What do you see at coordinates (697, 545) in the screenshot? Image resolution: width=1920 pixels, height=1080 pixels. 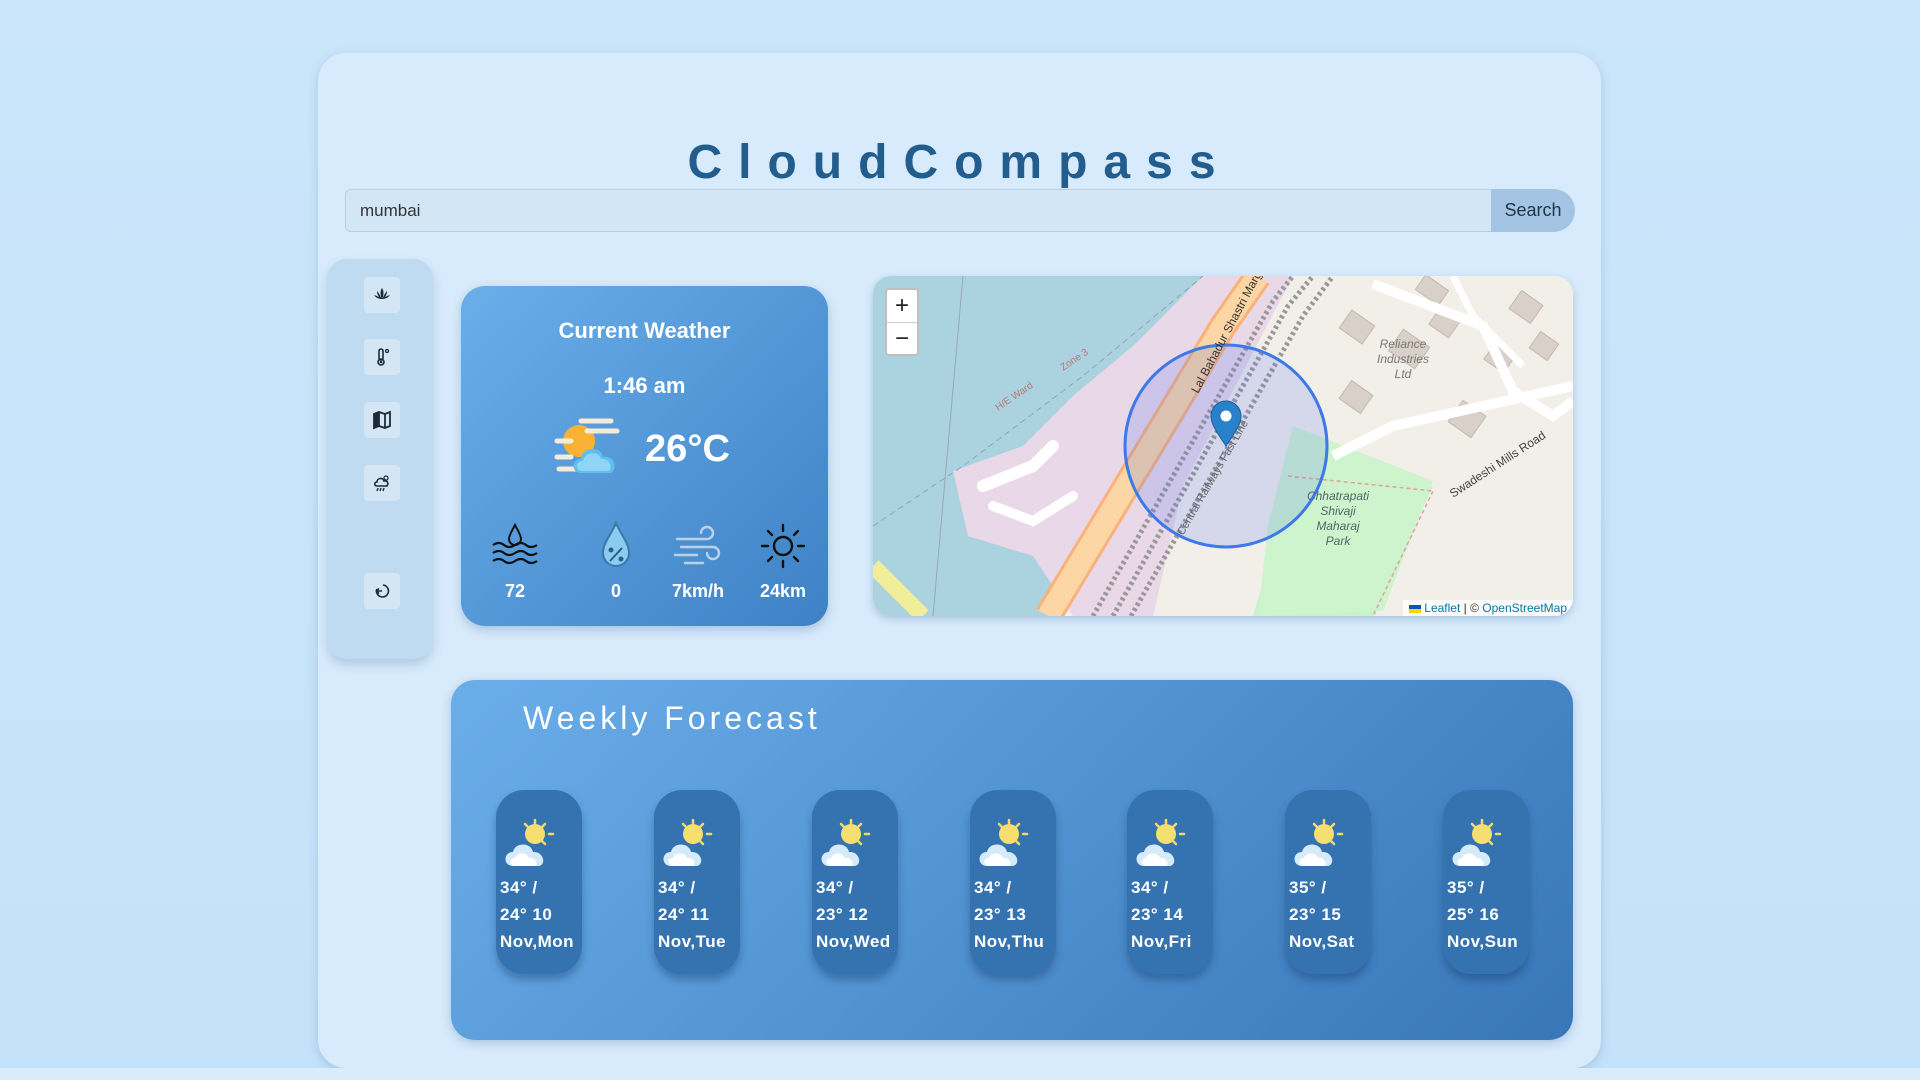 I see `wind-icon` at bounding box center [697, 545].